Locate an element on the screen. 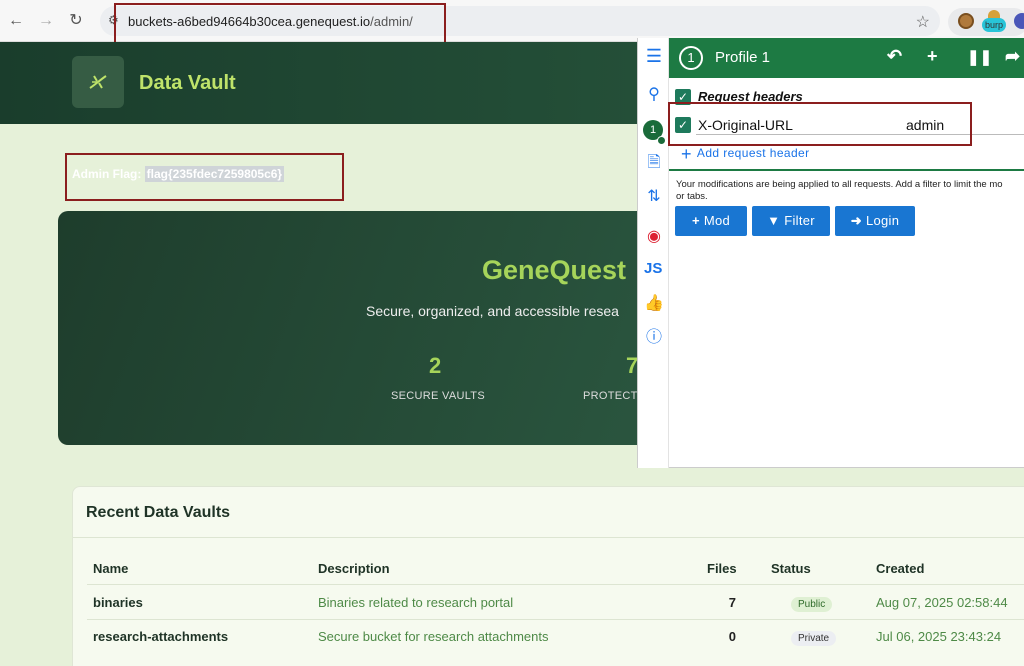  search-icon: ⚲ is located at coordinates (654, 95).